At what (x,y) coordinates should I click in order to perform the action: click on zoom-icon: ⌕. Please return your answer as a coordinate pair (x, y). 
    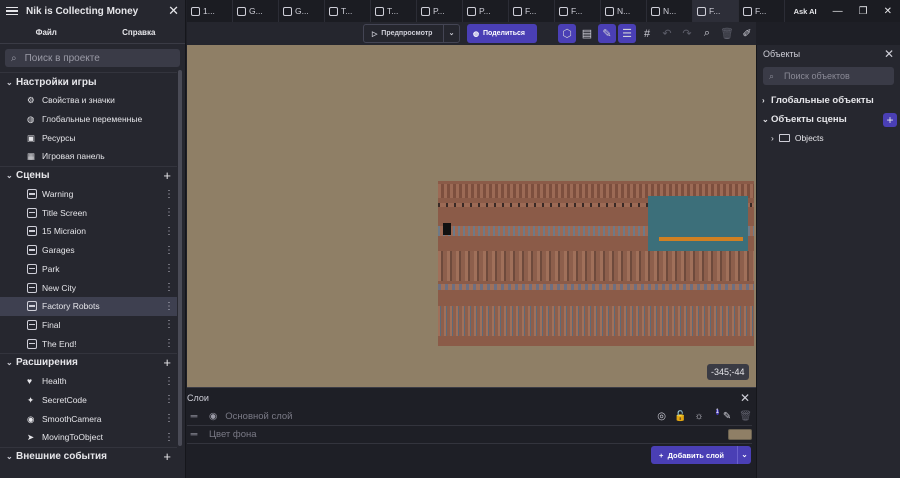
    Looking at the image, I should click on (707, 33).